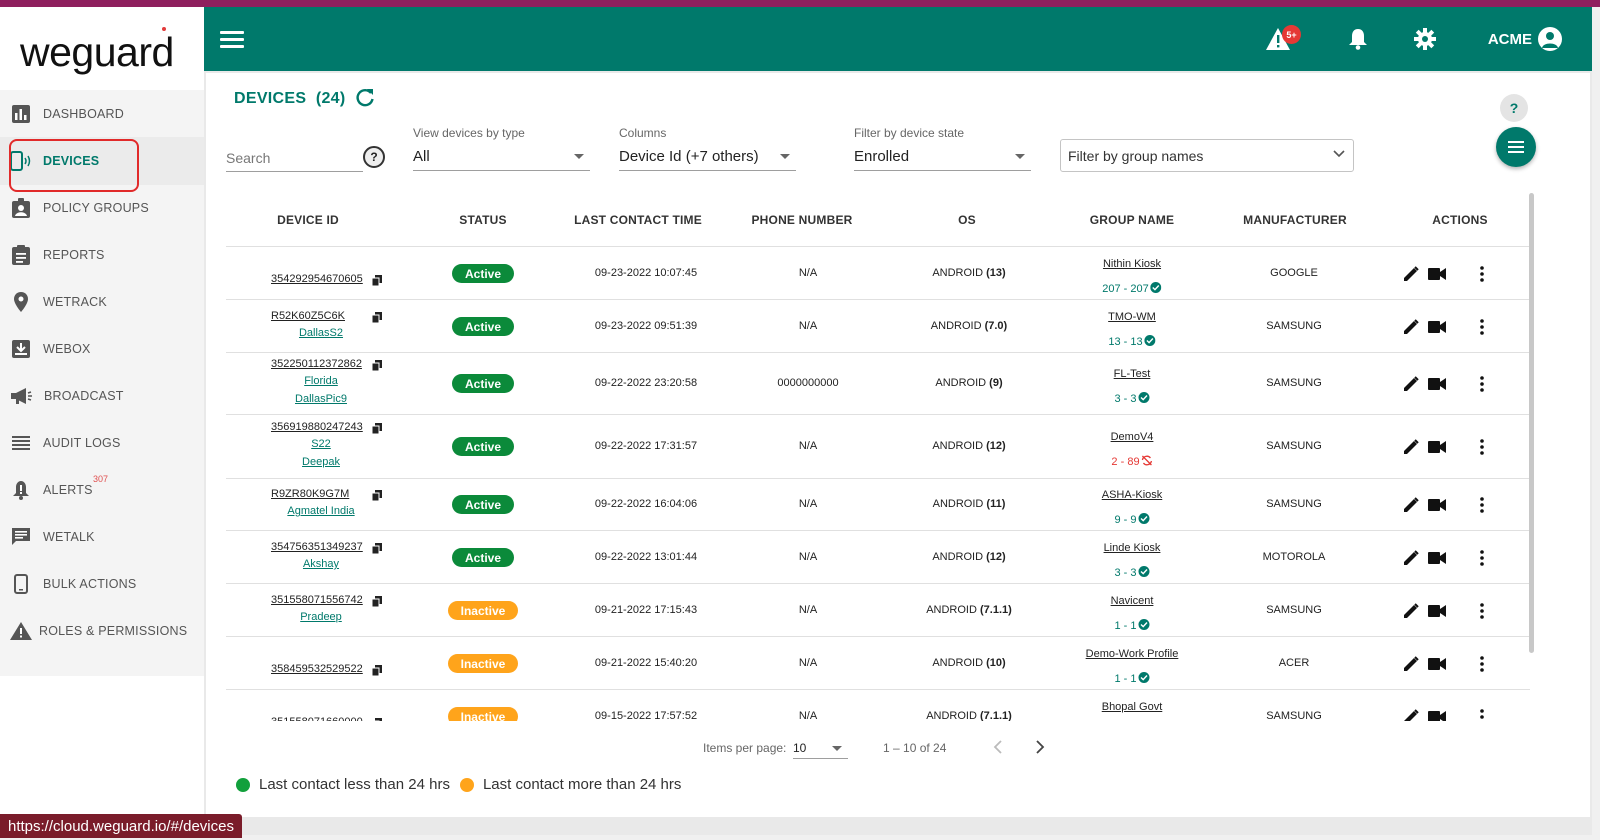 The height and width of the screenshot is (840, 1600). Describe the element at coordinates (1525, 39) in the screenshot. I see `user-menu: ACME` at that location.